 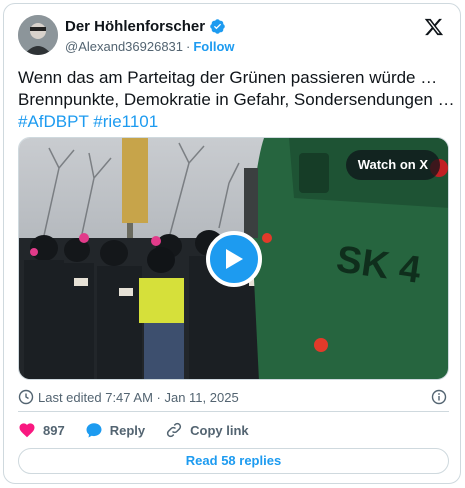 What do you see at coordinates (138, 397) in the screenshot?
I see `last-edited-text: Last edited 7:47 AM · Jan 11, 2025` at bounding box center [138, 397].